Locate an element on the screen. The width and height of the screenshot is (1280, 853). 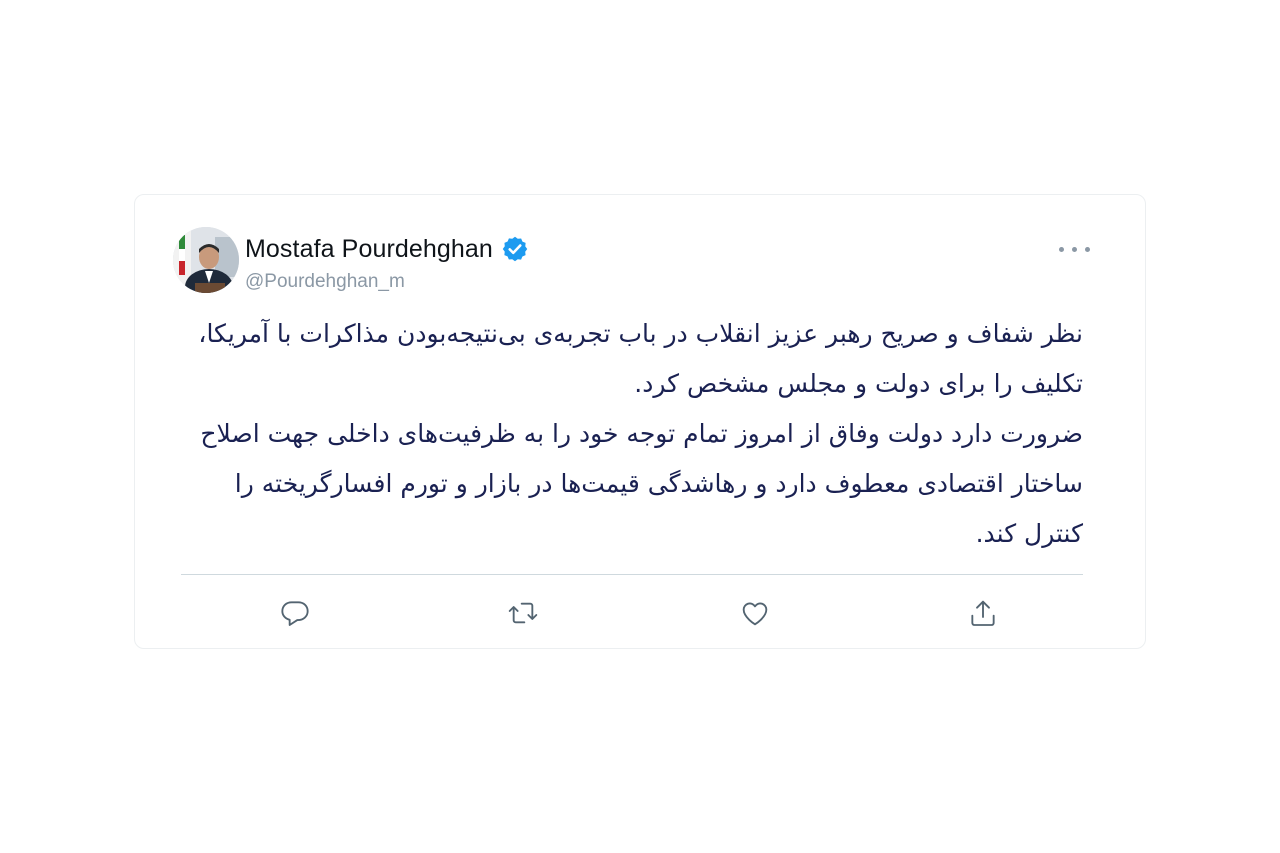
avatar is located at coordinates (206, 260).